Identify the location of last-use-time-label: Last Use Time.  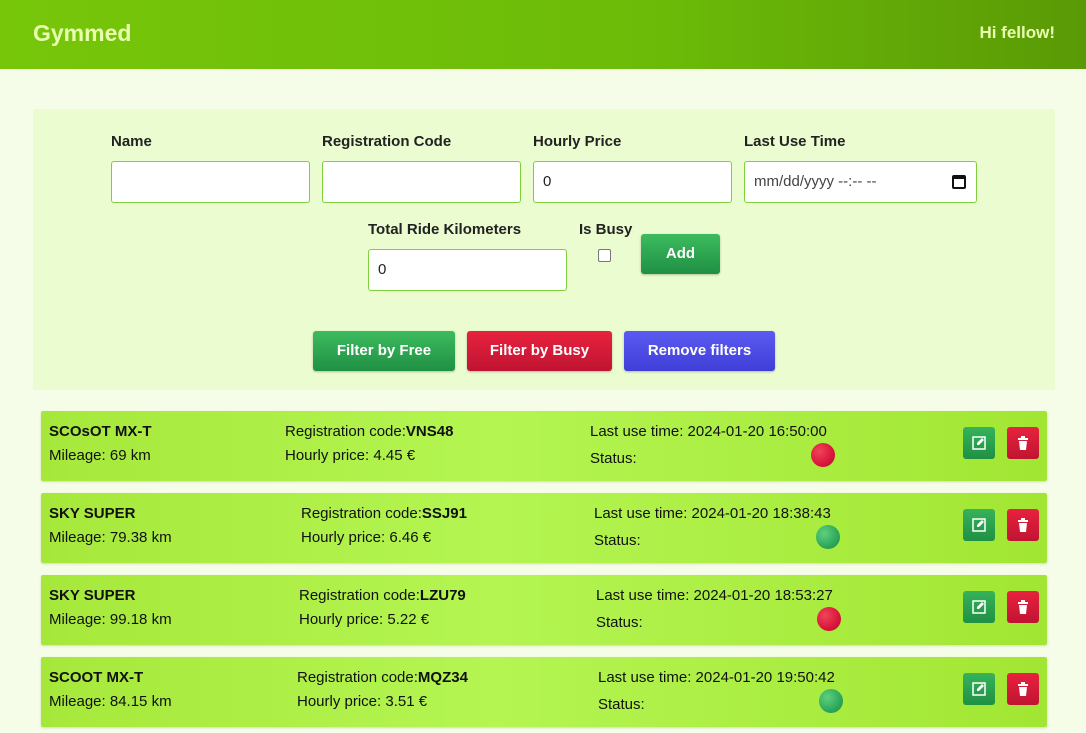
(795, 141).